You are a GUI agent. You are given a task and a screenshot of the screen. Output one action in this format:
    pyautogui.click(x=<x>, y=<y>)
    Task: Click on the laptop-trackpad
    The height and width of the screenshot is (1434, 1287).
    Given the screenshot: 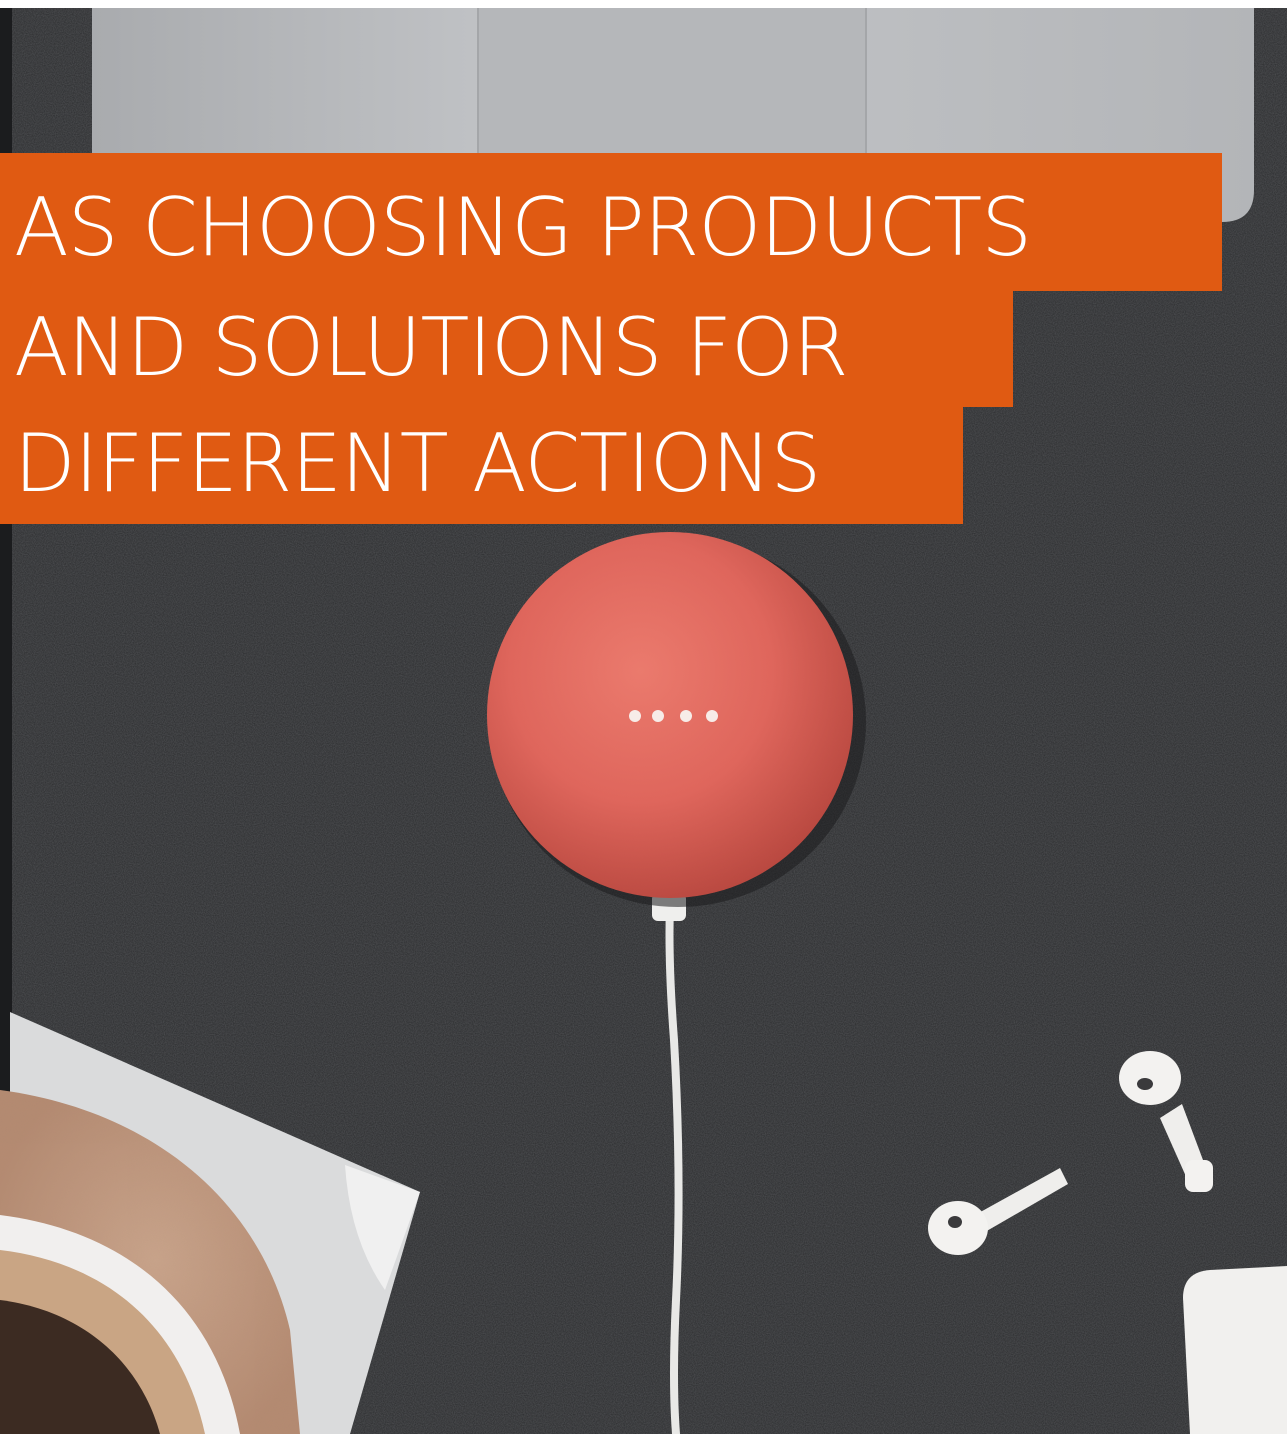 What is the action you would take?
    pyautogui.click(x=672, y=81)
    